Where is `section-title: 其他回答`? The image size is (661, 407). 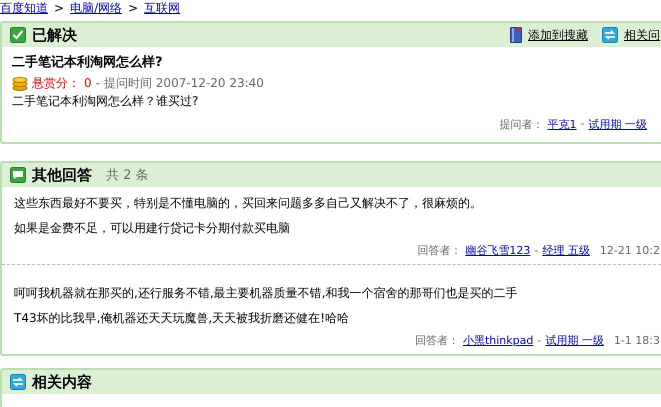 section-title: 其他回答 is located at coordinates (62, 175).